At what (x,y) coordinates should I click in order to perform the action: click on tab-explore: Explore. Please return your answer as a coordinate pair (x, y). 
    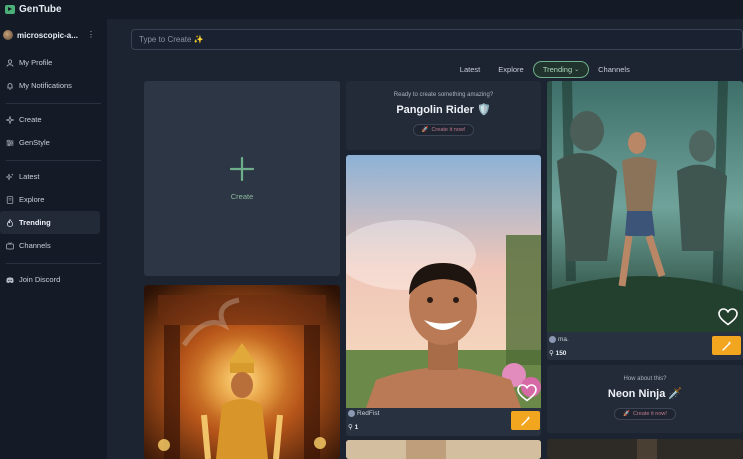
    Looking at the image, I should click on (511, 69).